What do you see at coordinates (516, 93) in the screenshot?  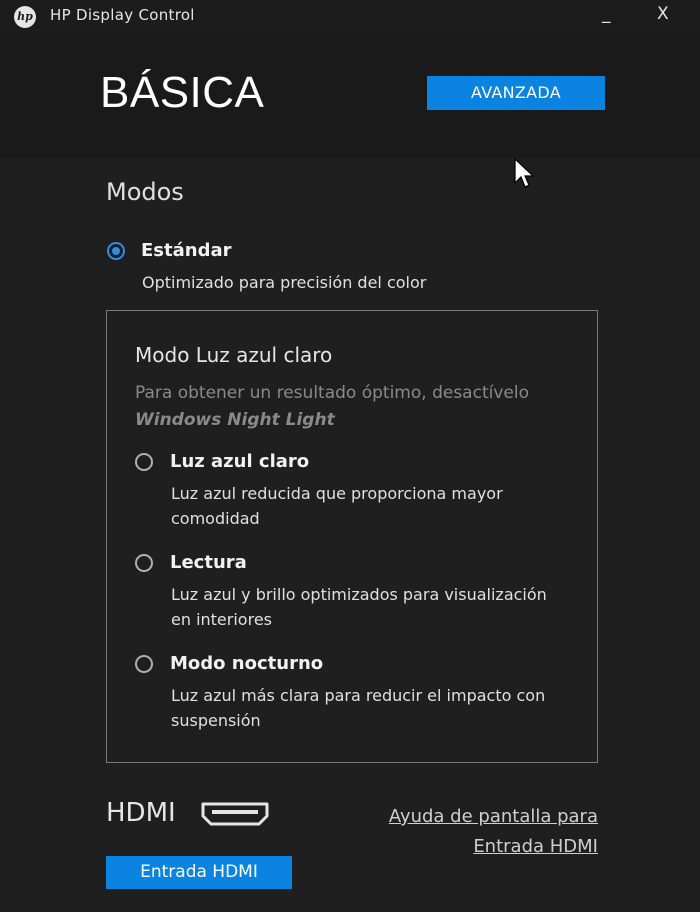 I see `advanced-tab-button: AVANZADA` at bounding box center [516, 93].